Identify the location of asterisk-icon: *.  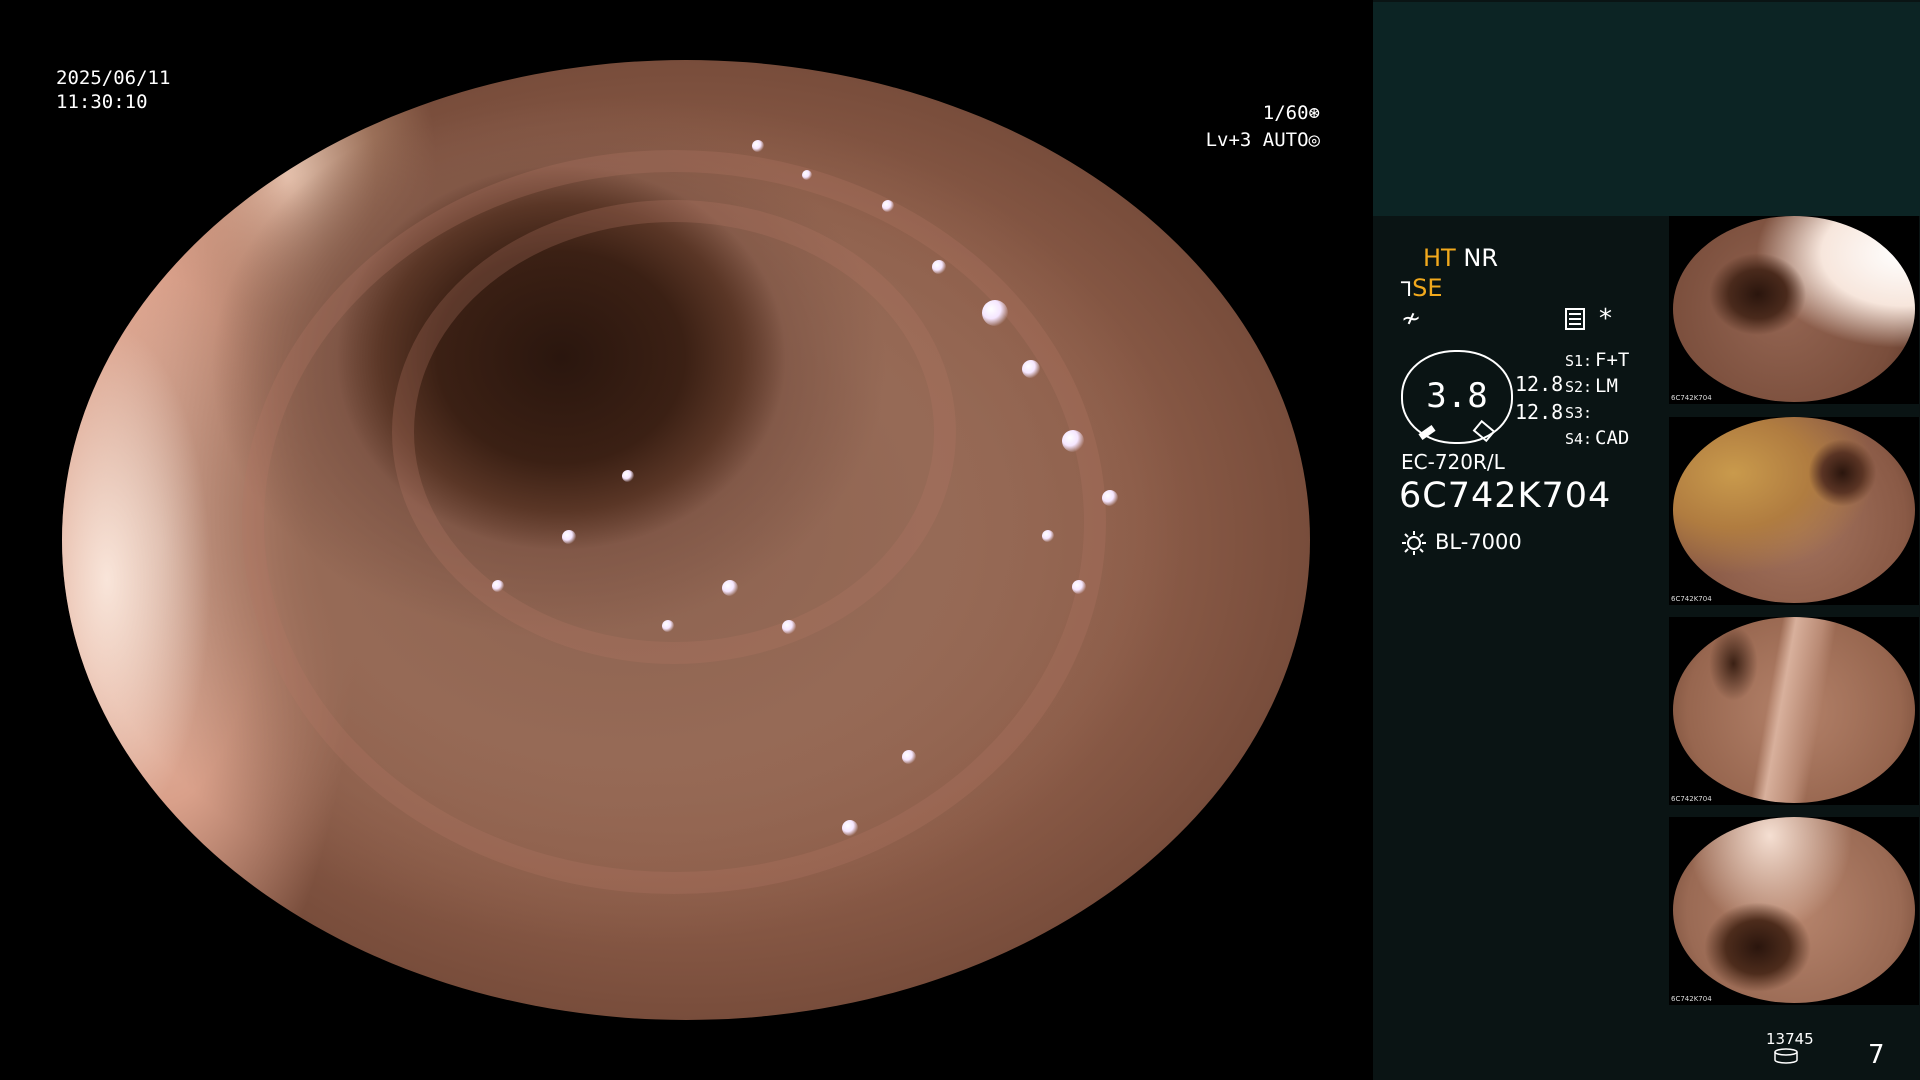
(1605, 319).